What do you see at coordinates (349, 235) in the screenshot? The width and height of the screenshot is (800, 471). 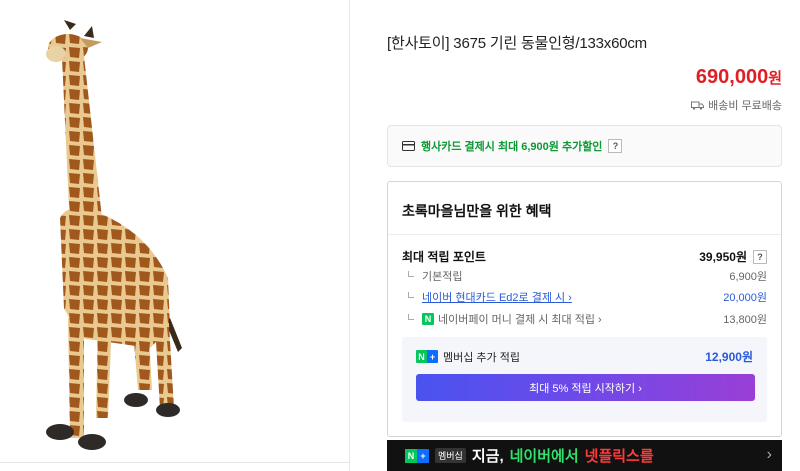 I see `panel-divider` at bounding box center [349, 235].